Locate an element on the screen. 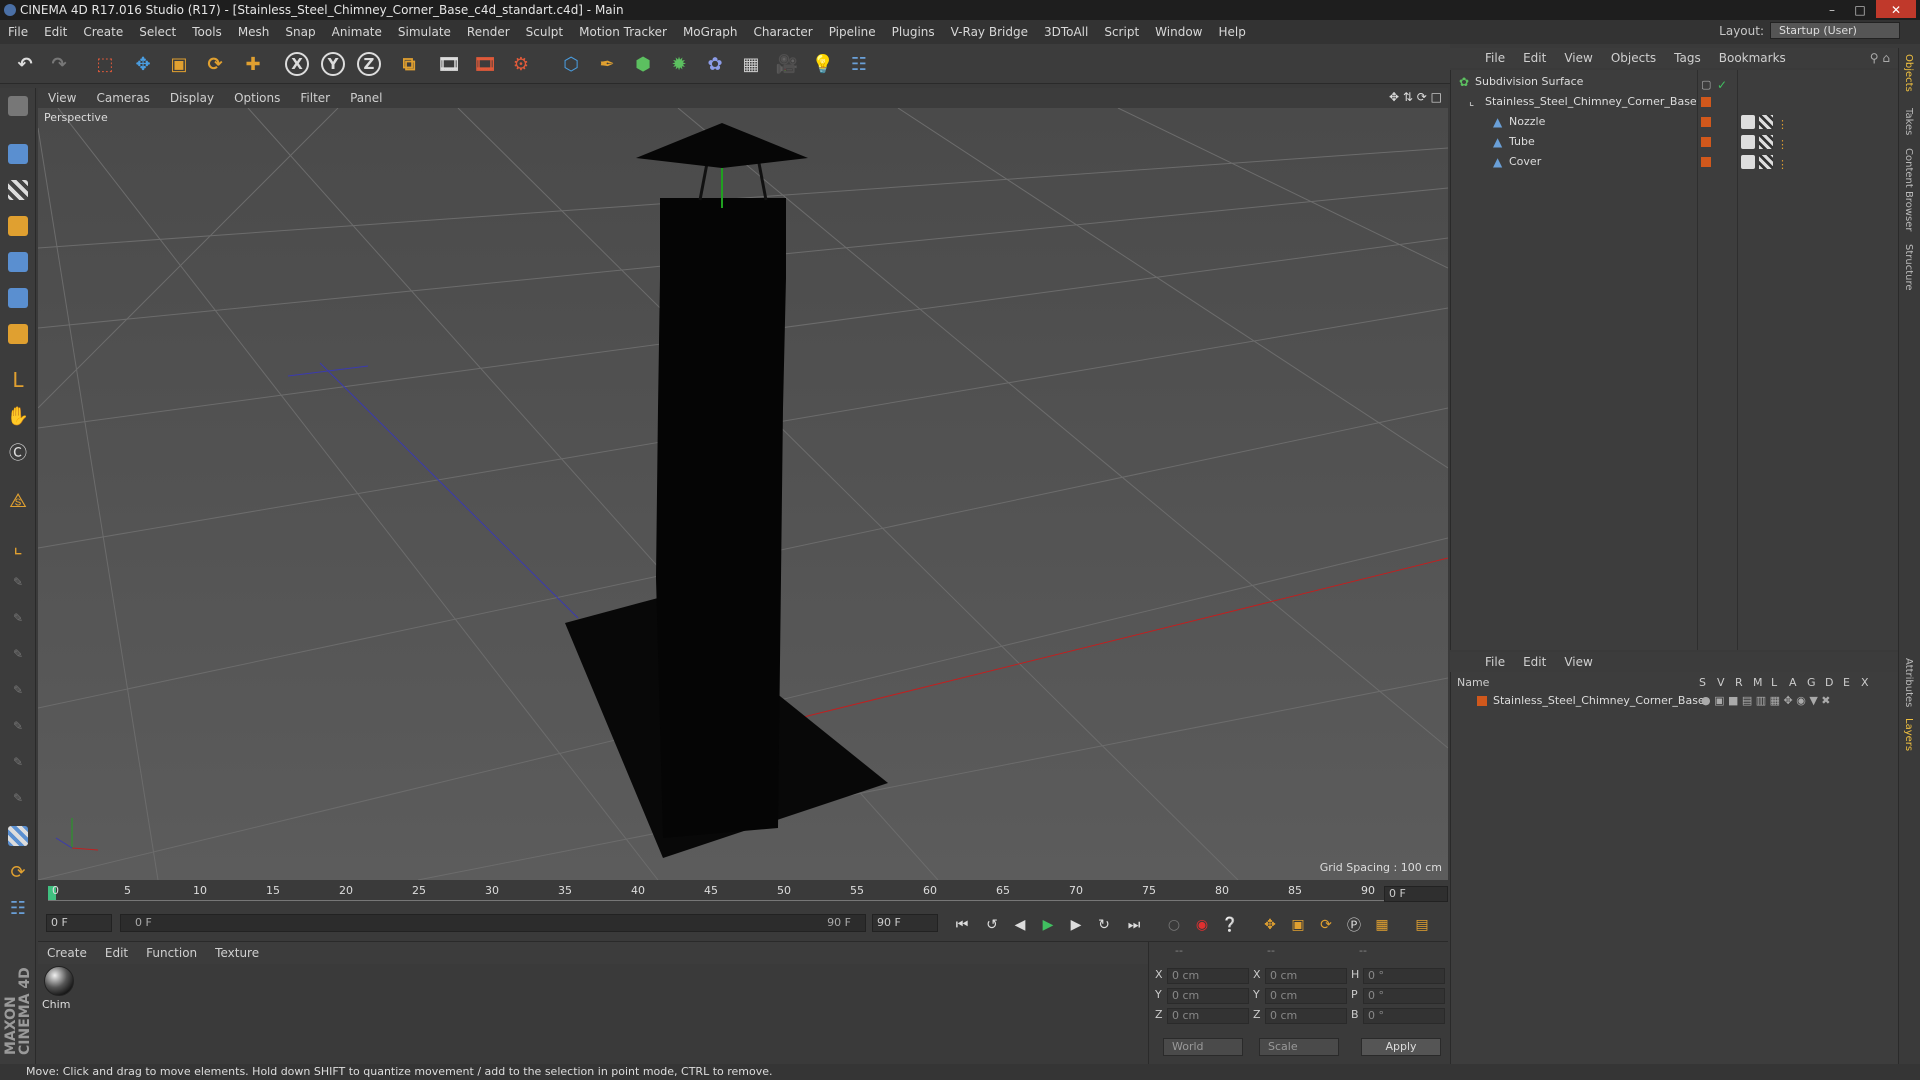  x-axis-lock-button: X is located at coordinates (297, 64).